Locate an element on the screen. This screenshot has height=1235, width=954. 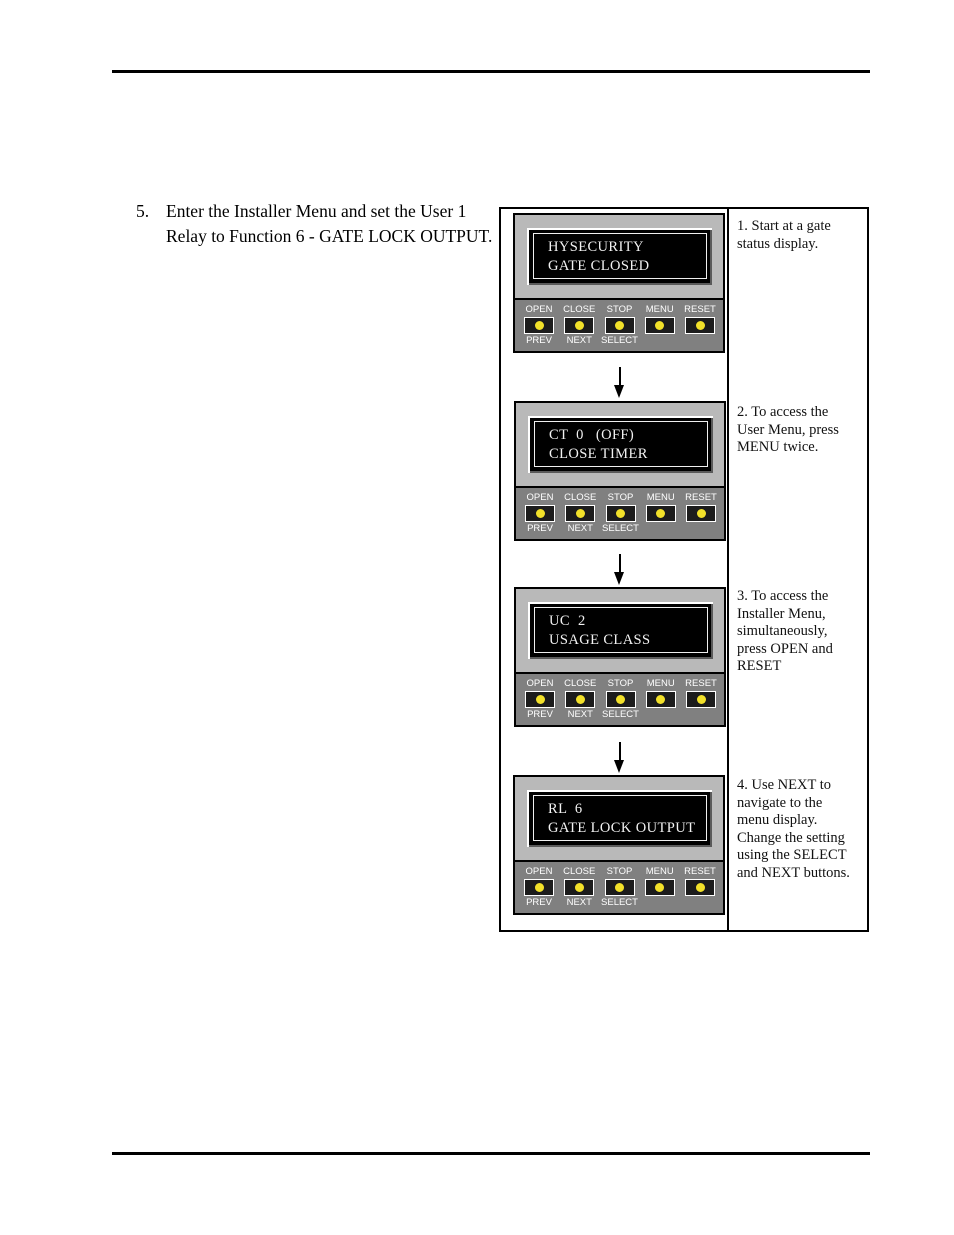
lcd-line-2: GATE CLOSED is located at coordinates (599, 266).